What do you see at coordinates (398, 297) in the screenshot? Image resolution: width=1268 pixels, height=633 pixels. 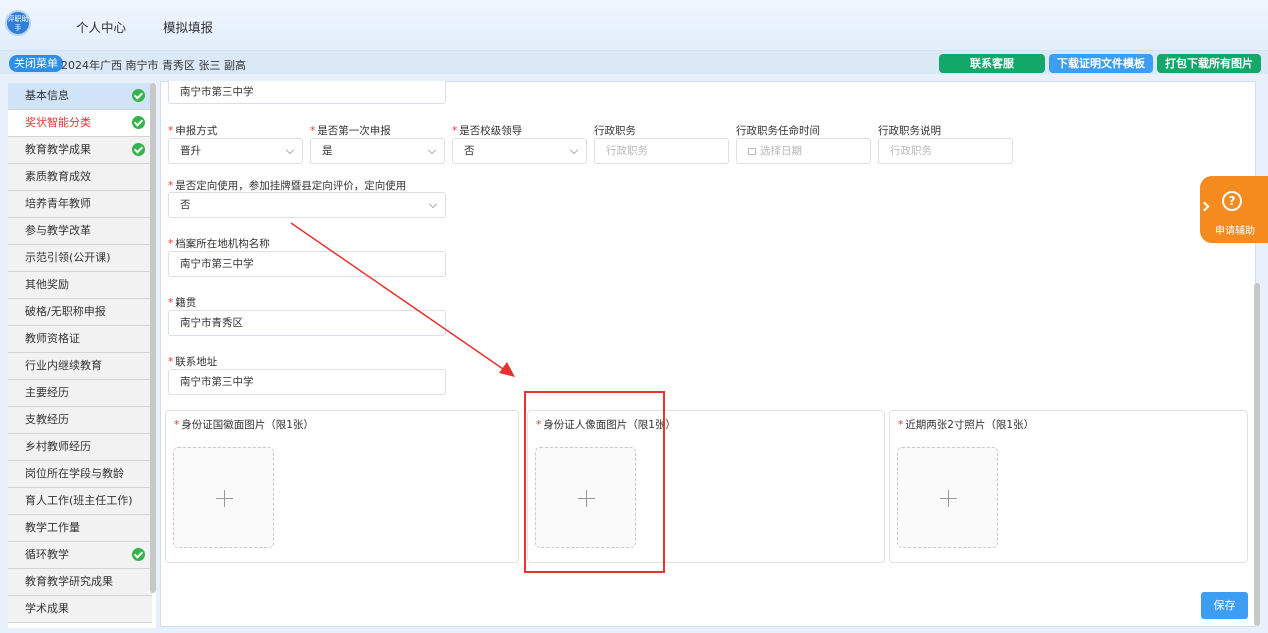 I see `annotation-arrow-line` at bounding box center [398, 297].